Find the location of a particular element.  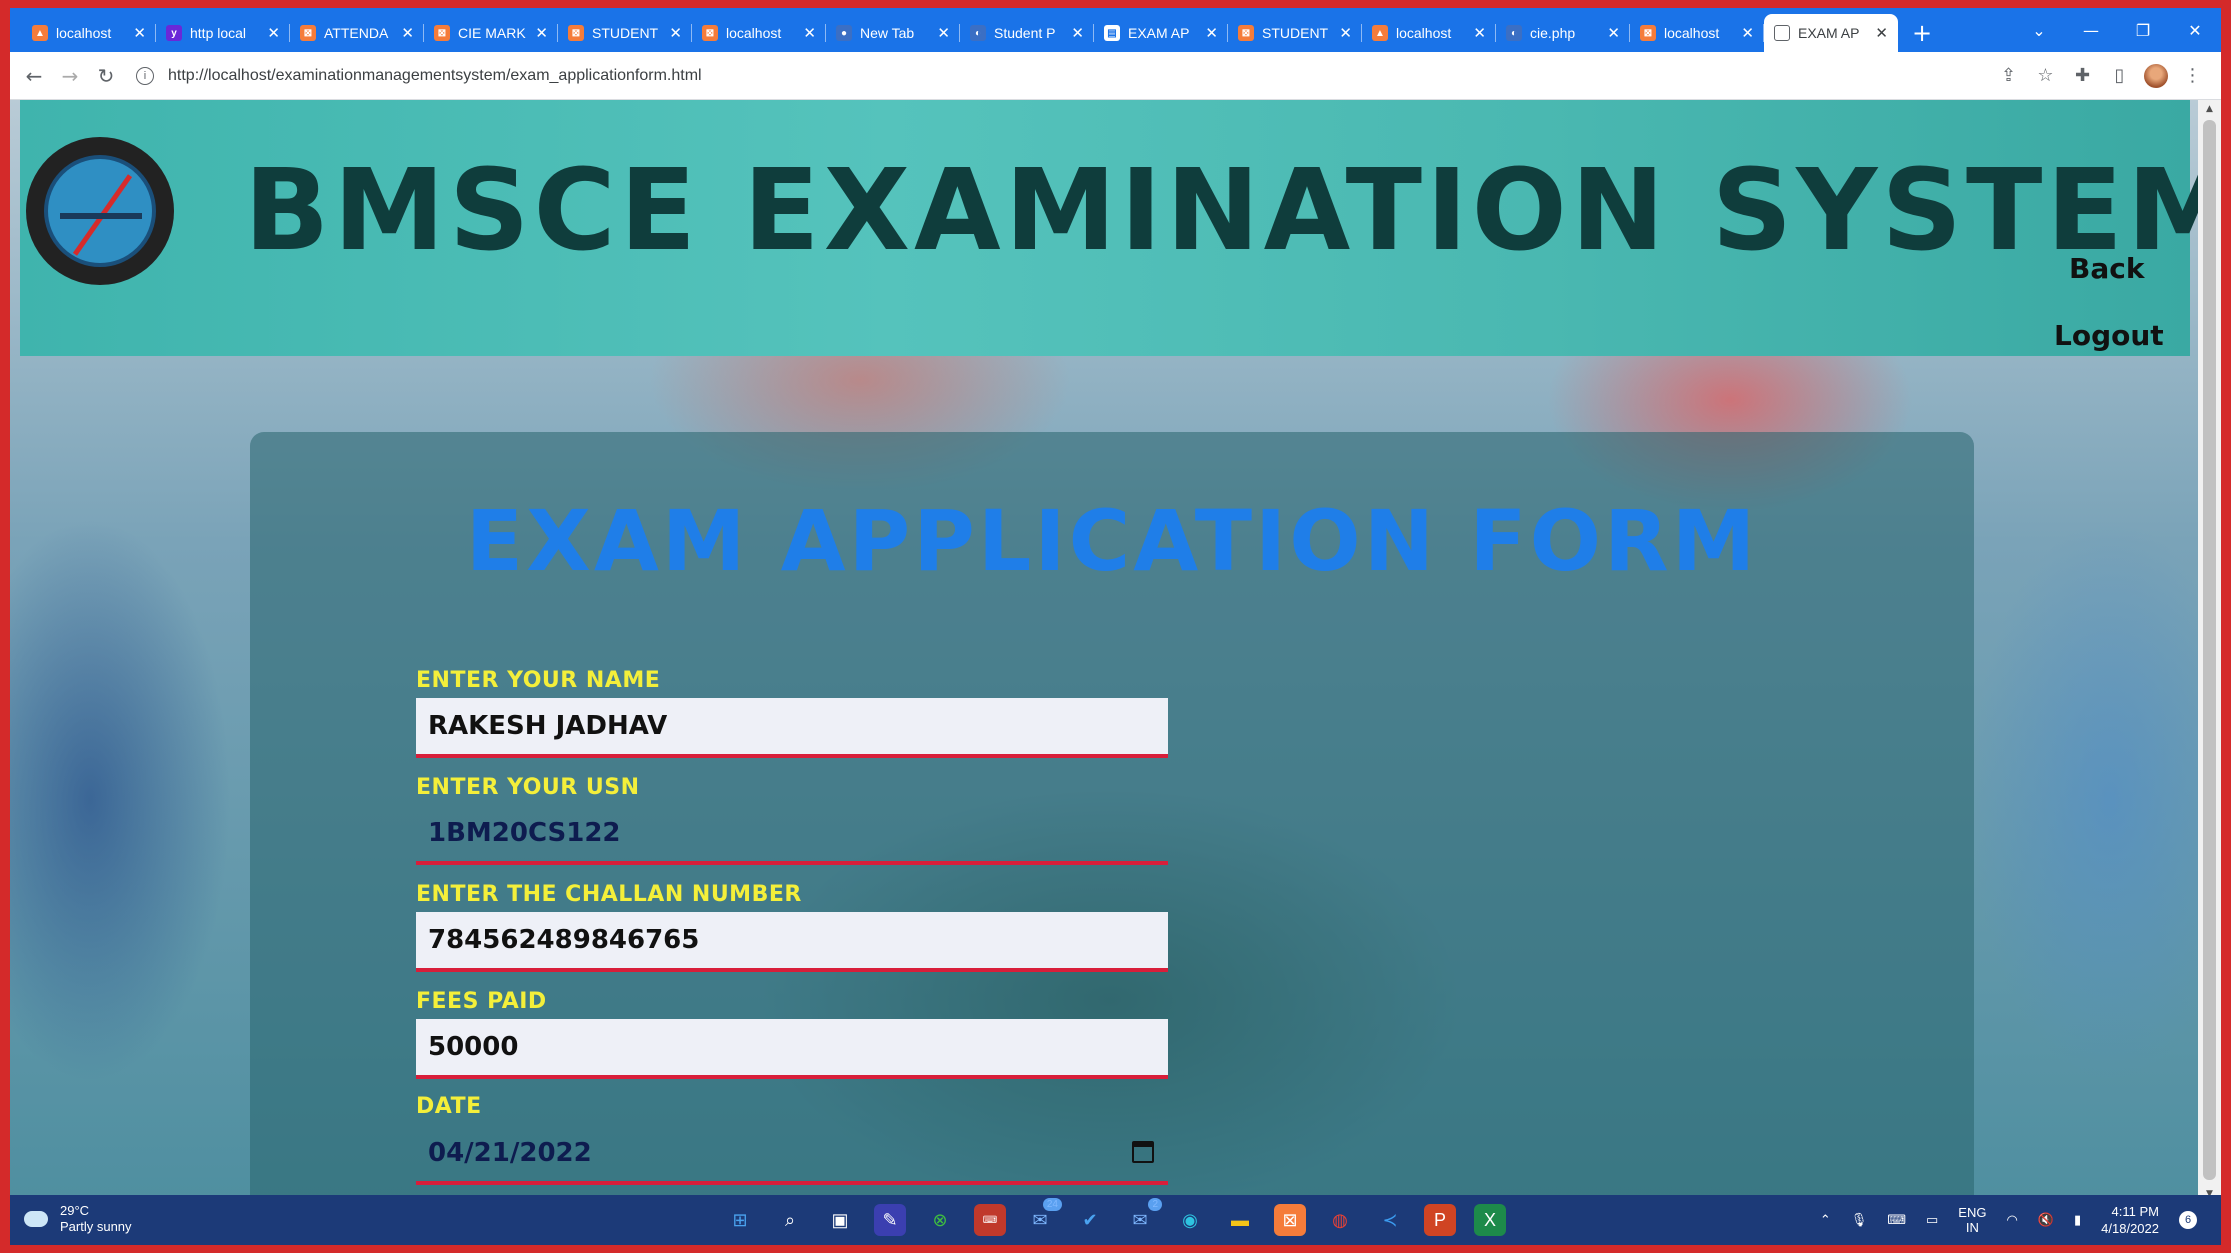

wifi-icon: ◠ is located at coordinates (2011, 1220).